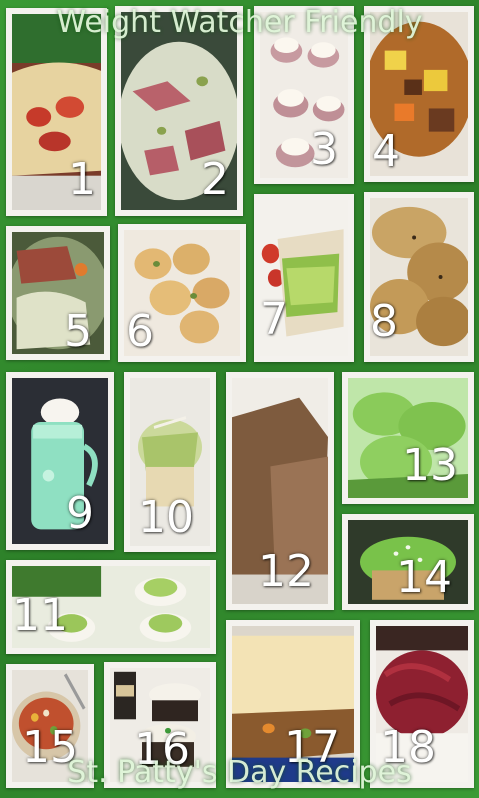 This screenshot has width=479, height=798. I want to click on recipe-tile-9: 9, so click(60, 461).